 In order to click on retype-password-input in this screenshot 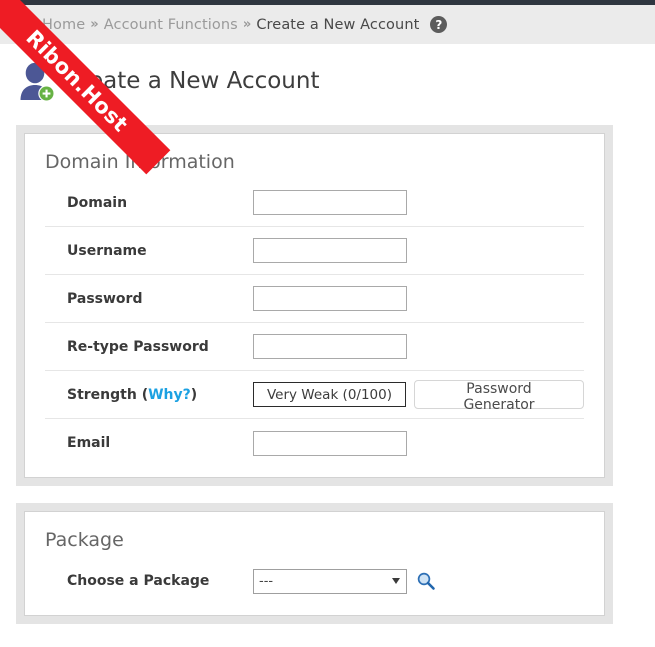, I will do `click(330, 346)`.